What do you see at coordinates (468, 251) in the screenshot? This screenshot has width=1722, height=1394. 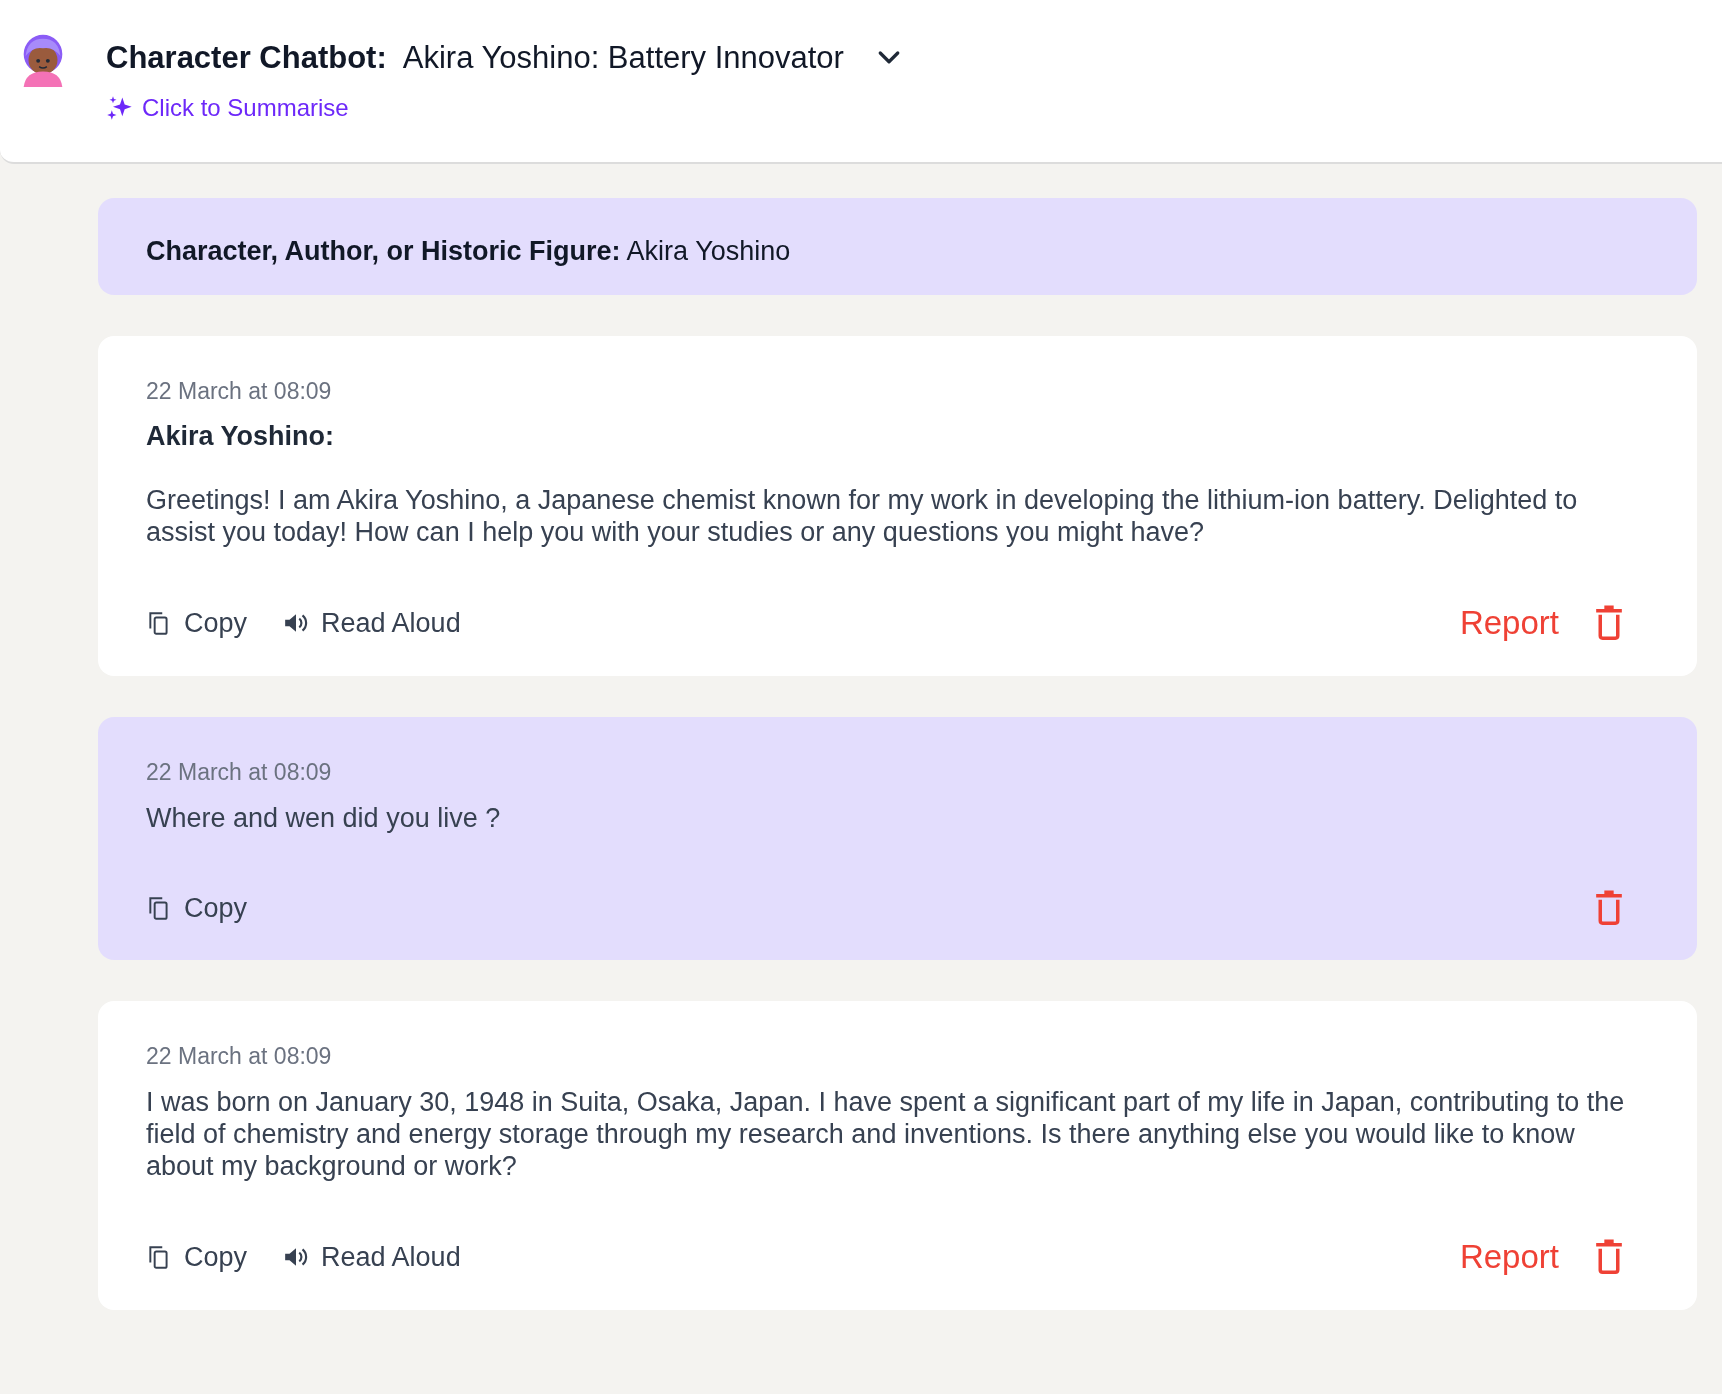 I see `intro-text: Character, Author, or Historic Figure: Akira Yoshino` at bounding box center [468, 251].